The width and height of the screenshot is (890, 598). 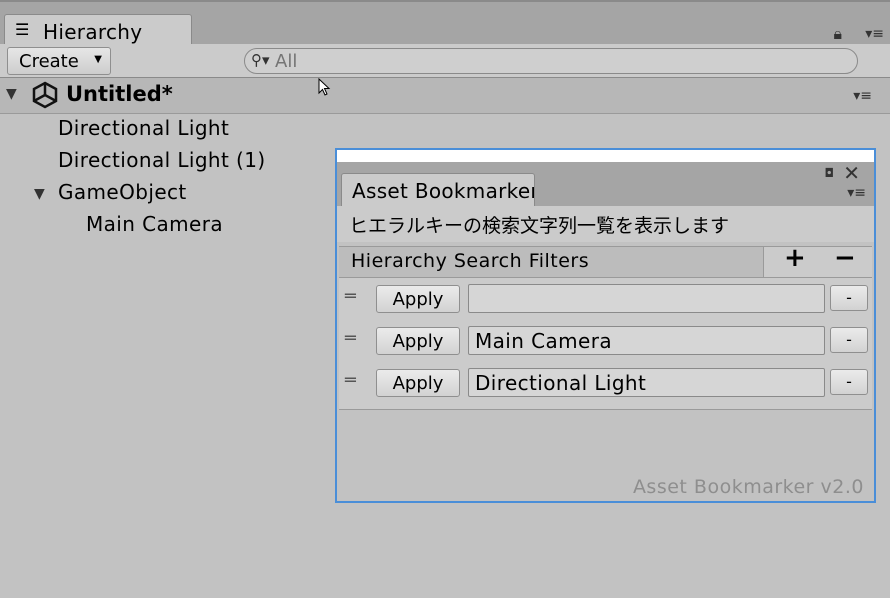 What do you see at coordinates (98, 59) in the screenshot?
I see `caret-down-icon: ▼` at bounding box center [98, 59].